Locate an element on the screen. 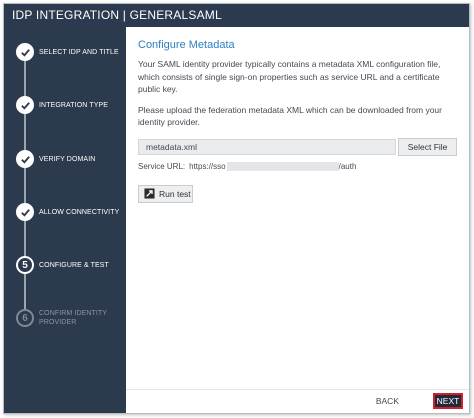 The width and height of the screenshot is (474, 418). step-select-idp-and-title: SELECT IDP AND TITLE is located at coordinates (65, 53).